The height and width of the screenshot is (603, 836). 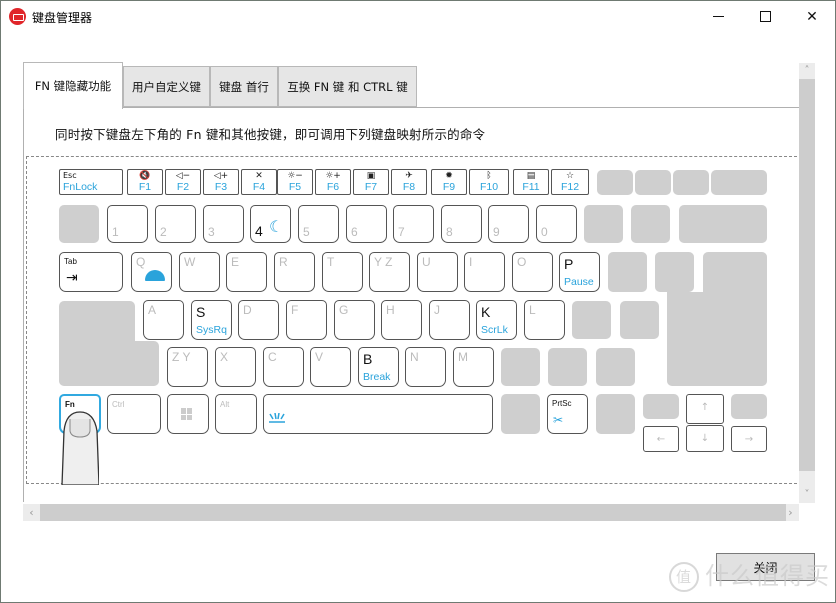 I want to click on maximize-icon, so click(x=765, y=16).